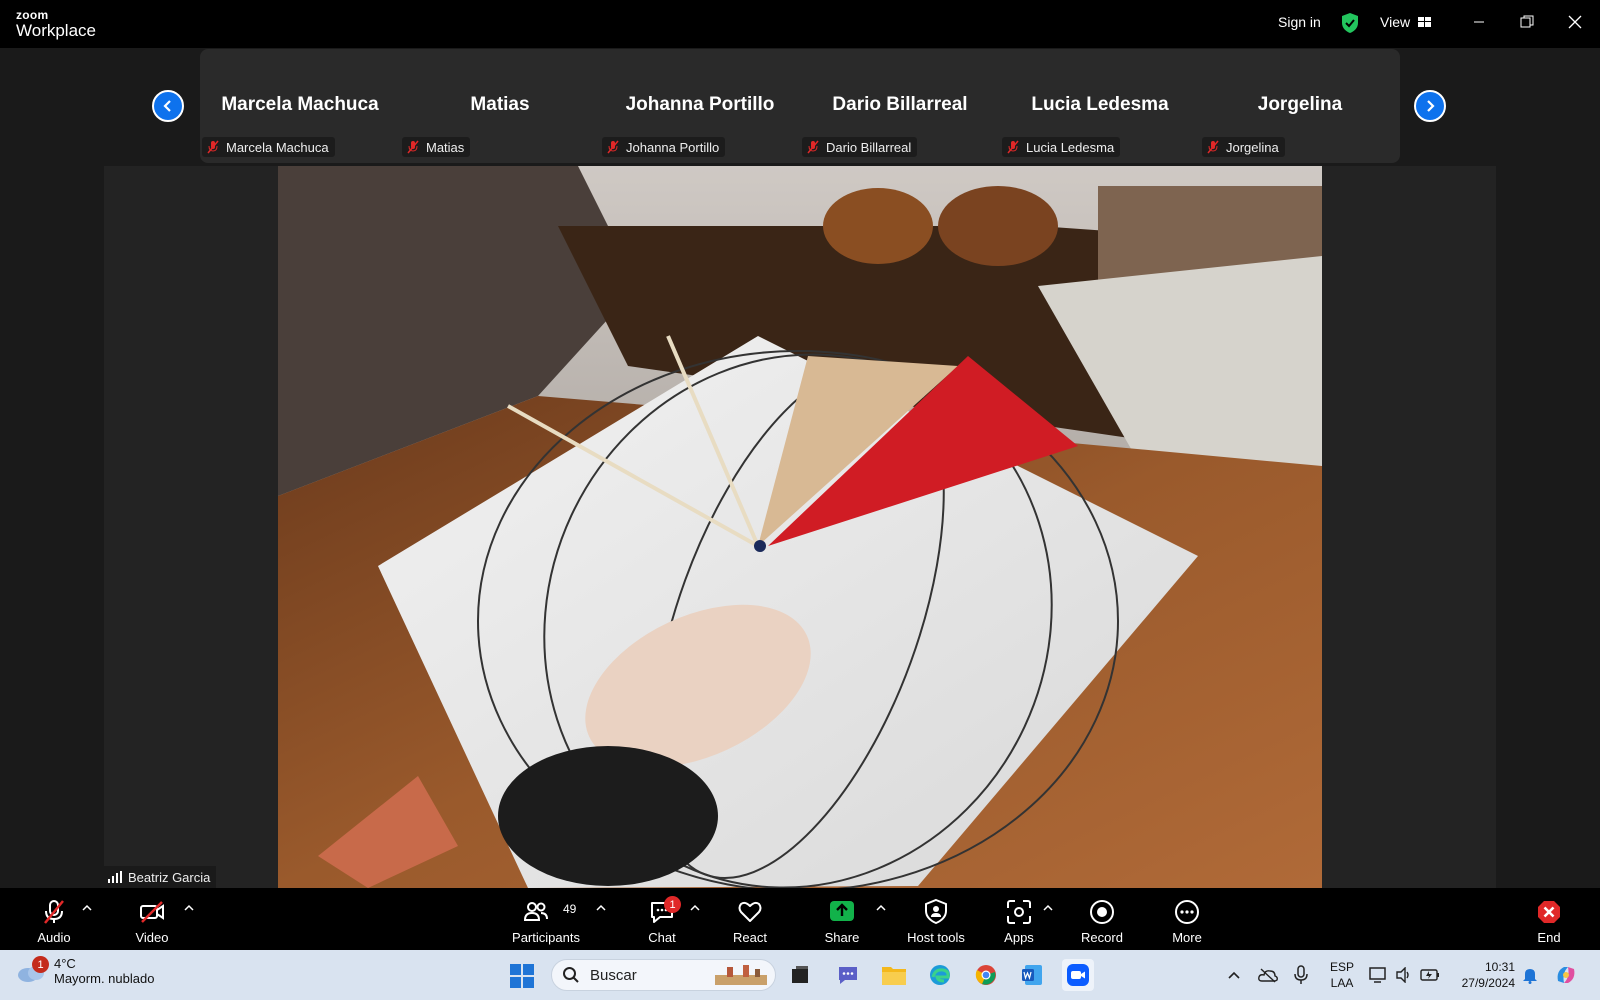  Describe the element at coordinates (1342, 967) in the screenshot. I see `language-code: ESP` at that location.